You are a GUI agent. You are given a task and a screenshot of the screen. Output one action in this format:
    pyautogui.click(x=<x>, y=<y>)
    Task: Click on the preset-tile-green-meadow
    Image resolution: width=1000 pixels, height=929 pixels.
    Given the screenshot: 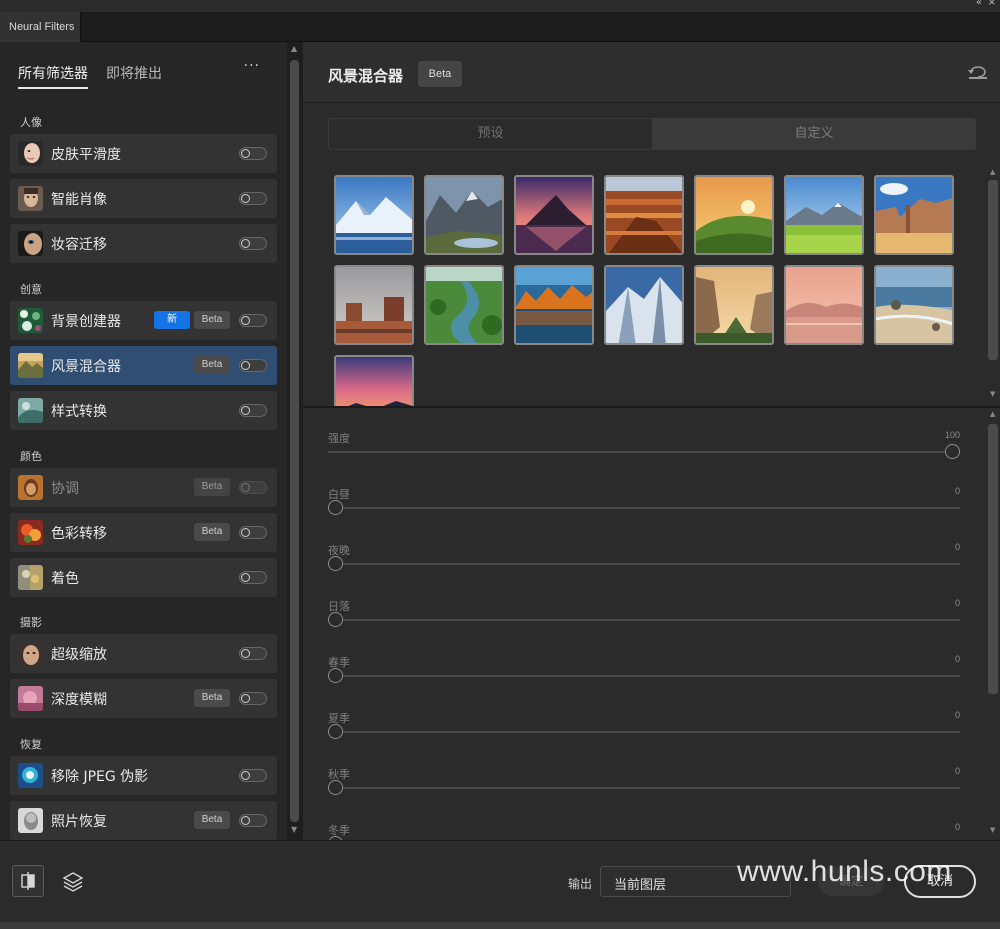 What is the action you would take?
    pyautogui.click(x=824, y=215)
    